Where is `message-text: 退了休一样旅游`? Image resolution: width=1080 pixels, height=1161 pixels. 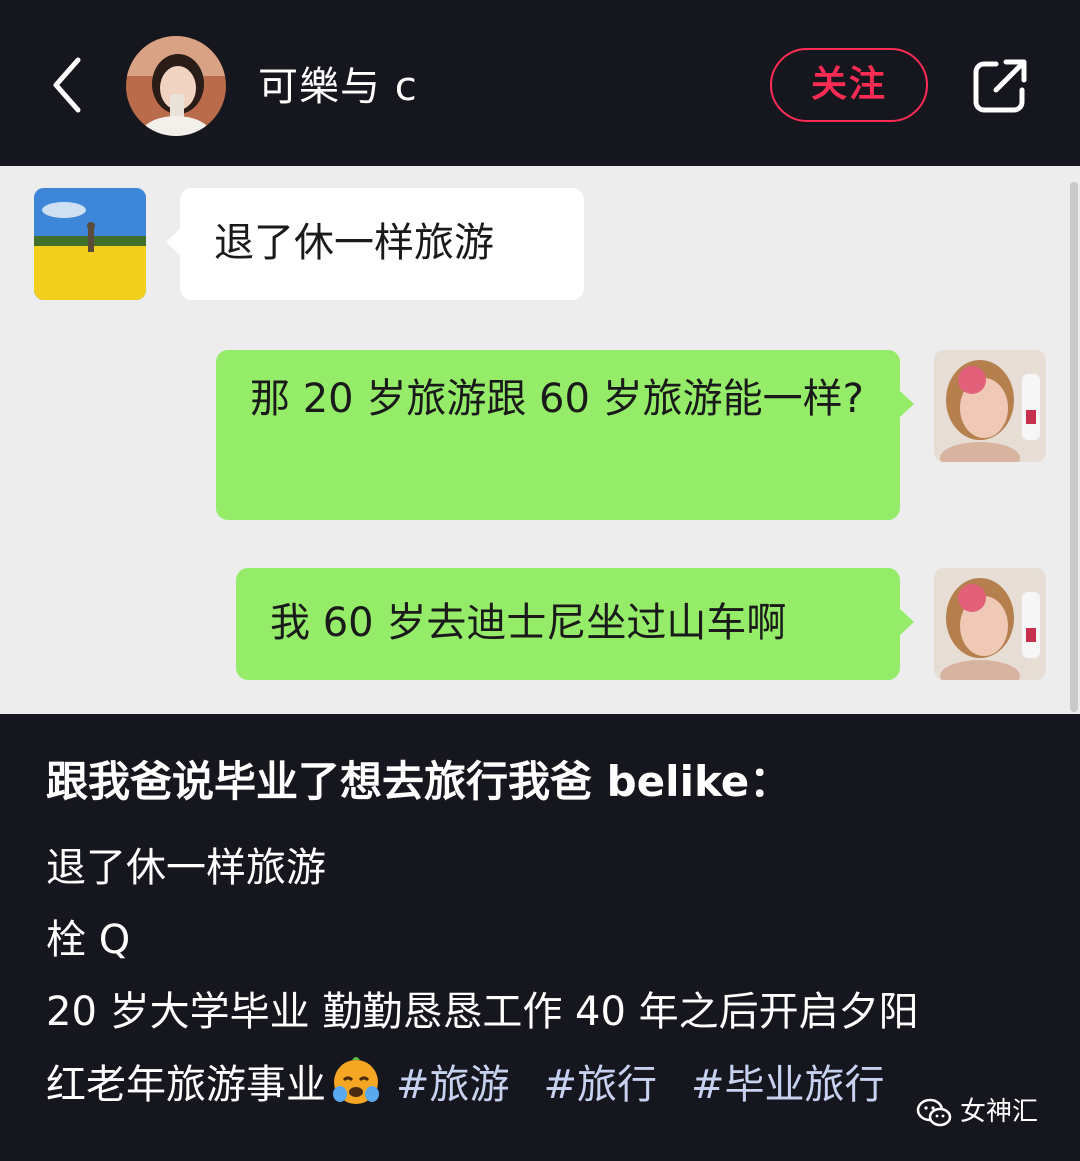 message-text: 退了休一样旅游 is located at coordinates (354, 243).